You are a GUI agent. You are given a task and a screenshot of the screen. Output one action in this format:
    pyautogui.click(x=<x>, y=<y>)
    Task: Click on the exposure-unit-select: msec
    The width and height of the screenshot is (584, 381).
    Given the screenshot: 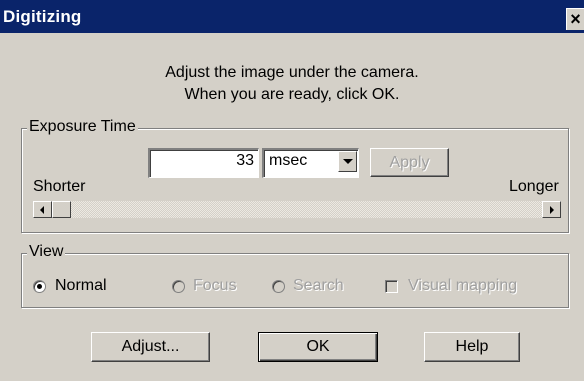 What is the action you would take?
    pyautogui.click(x=310, y=163)
    